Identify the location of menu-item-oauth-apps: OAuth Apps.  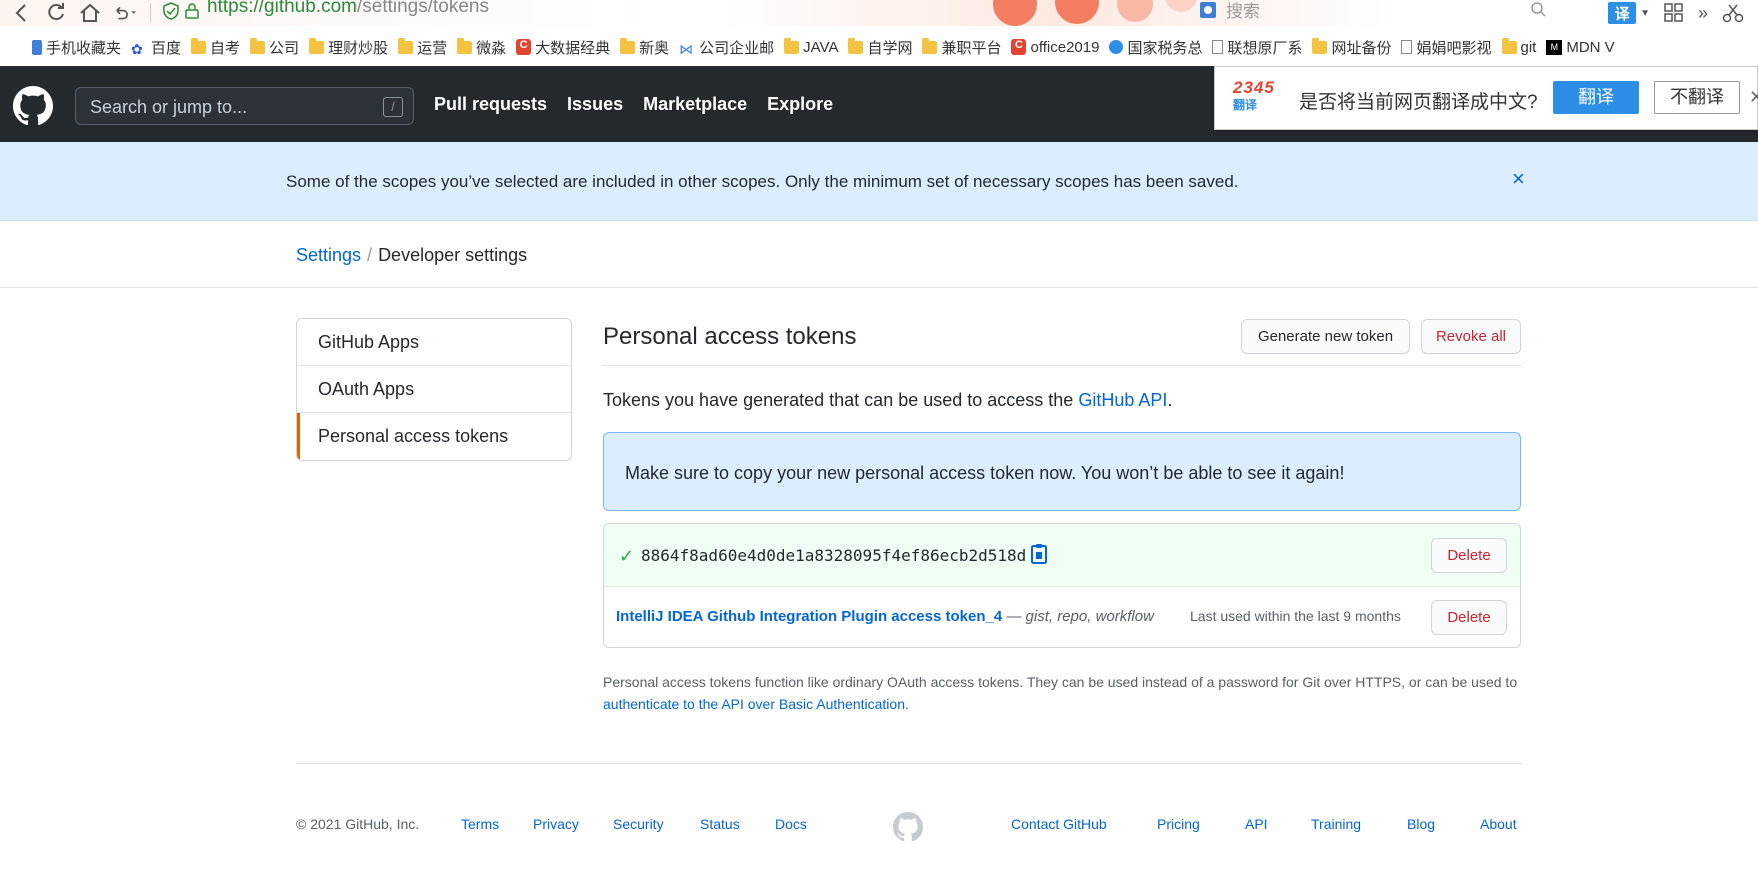
(434, 389).